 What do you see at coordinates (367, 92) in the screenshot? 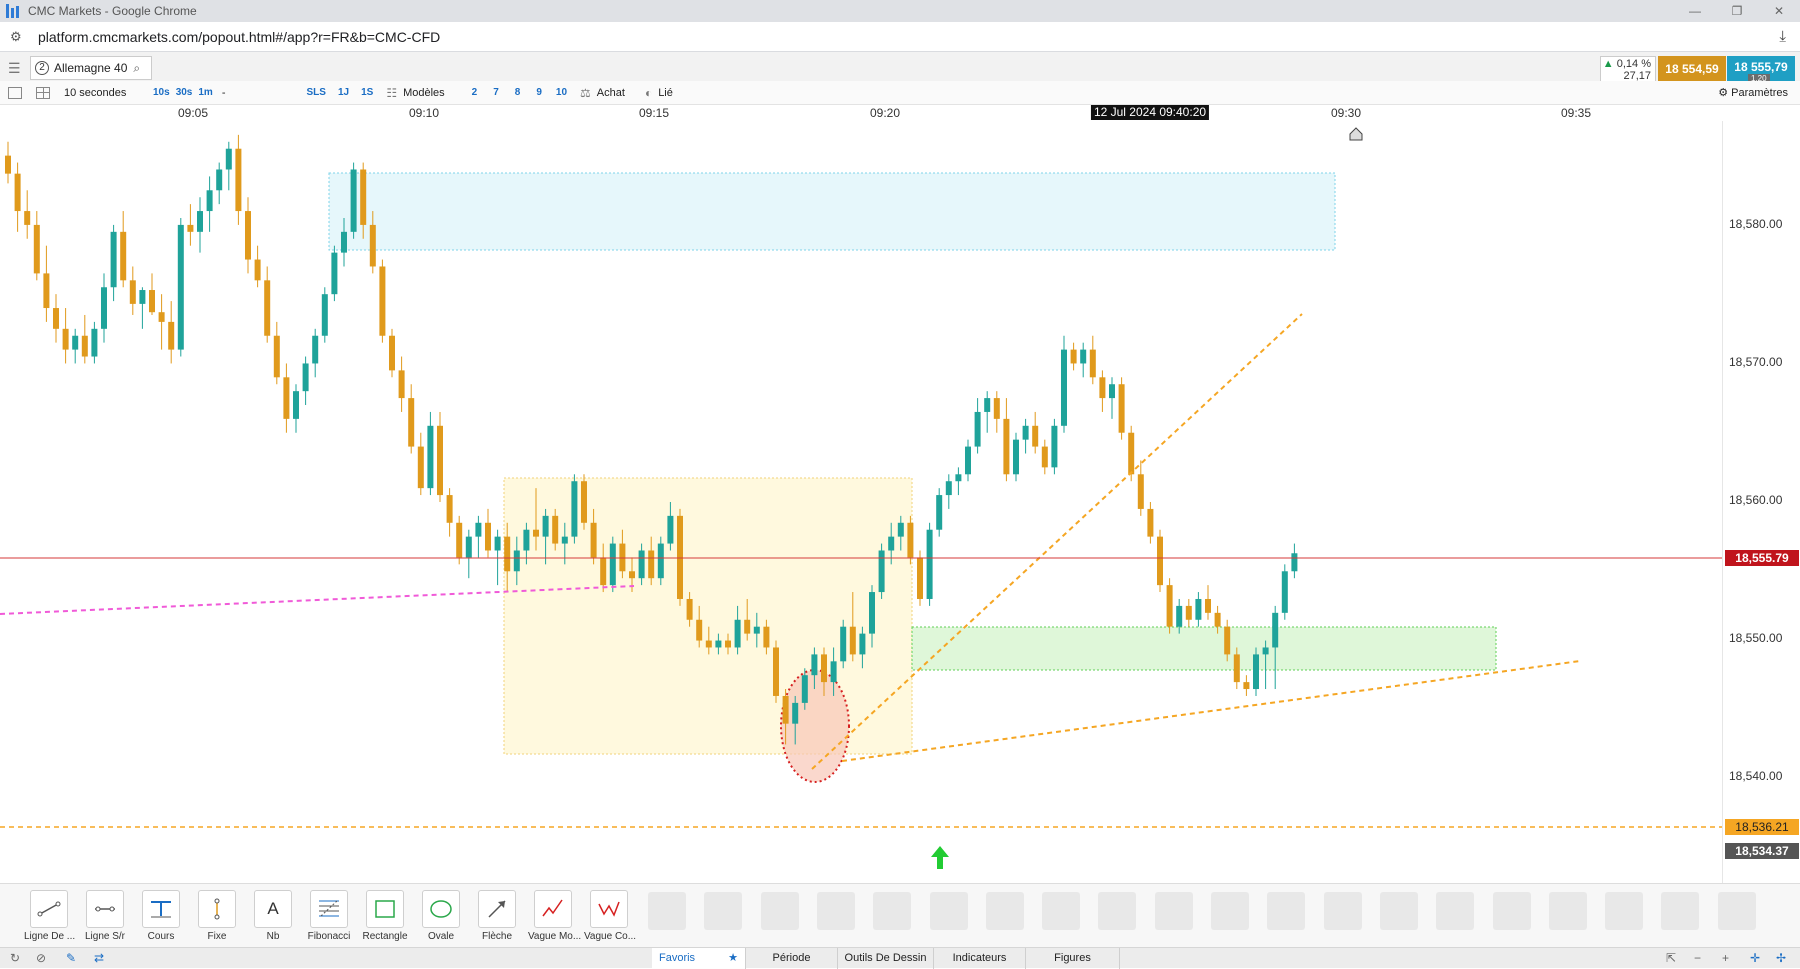
I see `week-button: 1S` at bounding box center [367, 92].